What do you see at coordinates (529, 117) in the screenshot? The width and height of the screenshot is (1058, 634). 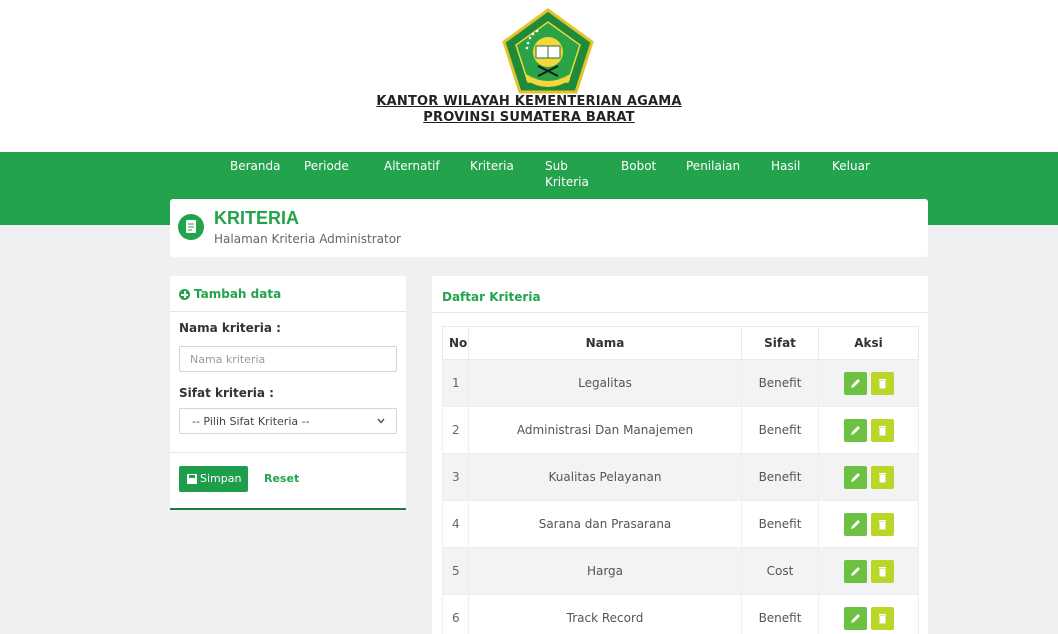 I see `office-title-line2: PROVINSI SUMATERA BARAT` at bounding box center [529, 117].